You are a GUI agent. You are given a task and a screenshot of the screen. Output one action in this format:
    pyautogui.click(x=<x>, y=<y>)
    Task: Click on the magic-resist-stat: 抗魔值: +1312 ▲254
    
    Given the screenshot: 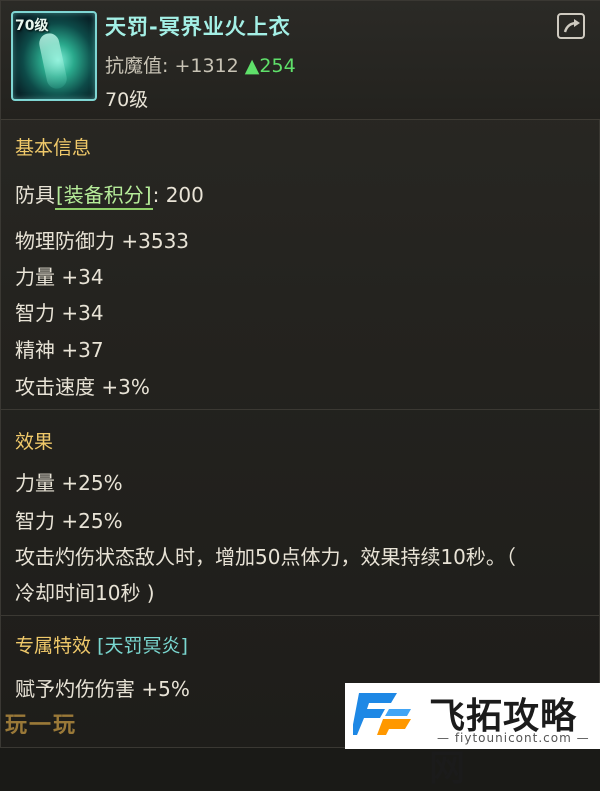 What is the action you would take?
    pyautogui.click(x=200, y=64)
    